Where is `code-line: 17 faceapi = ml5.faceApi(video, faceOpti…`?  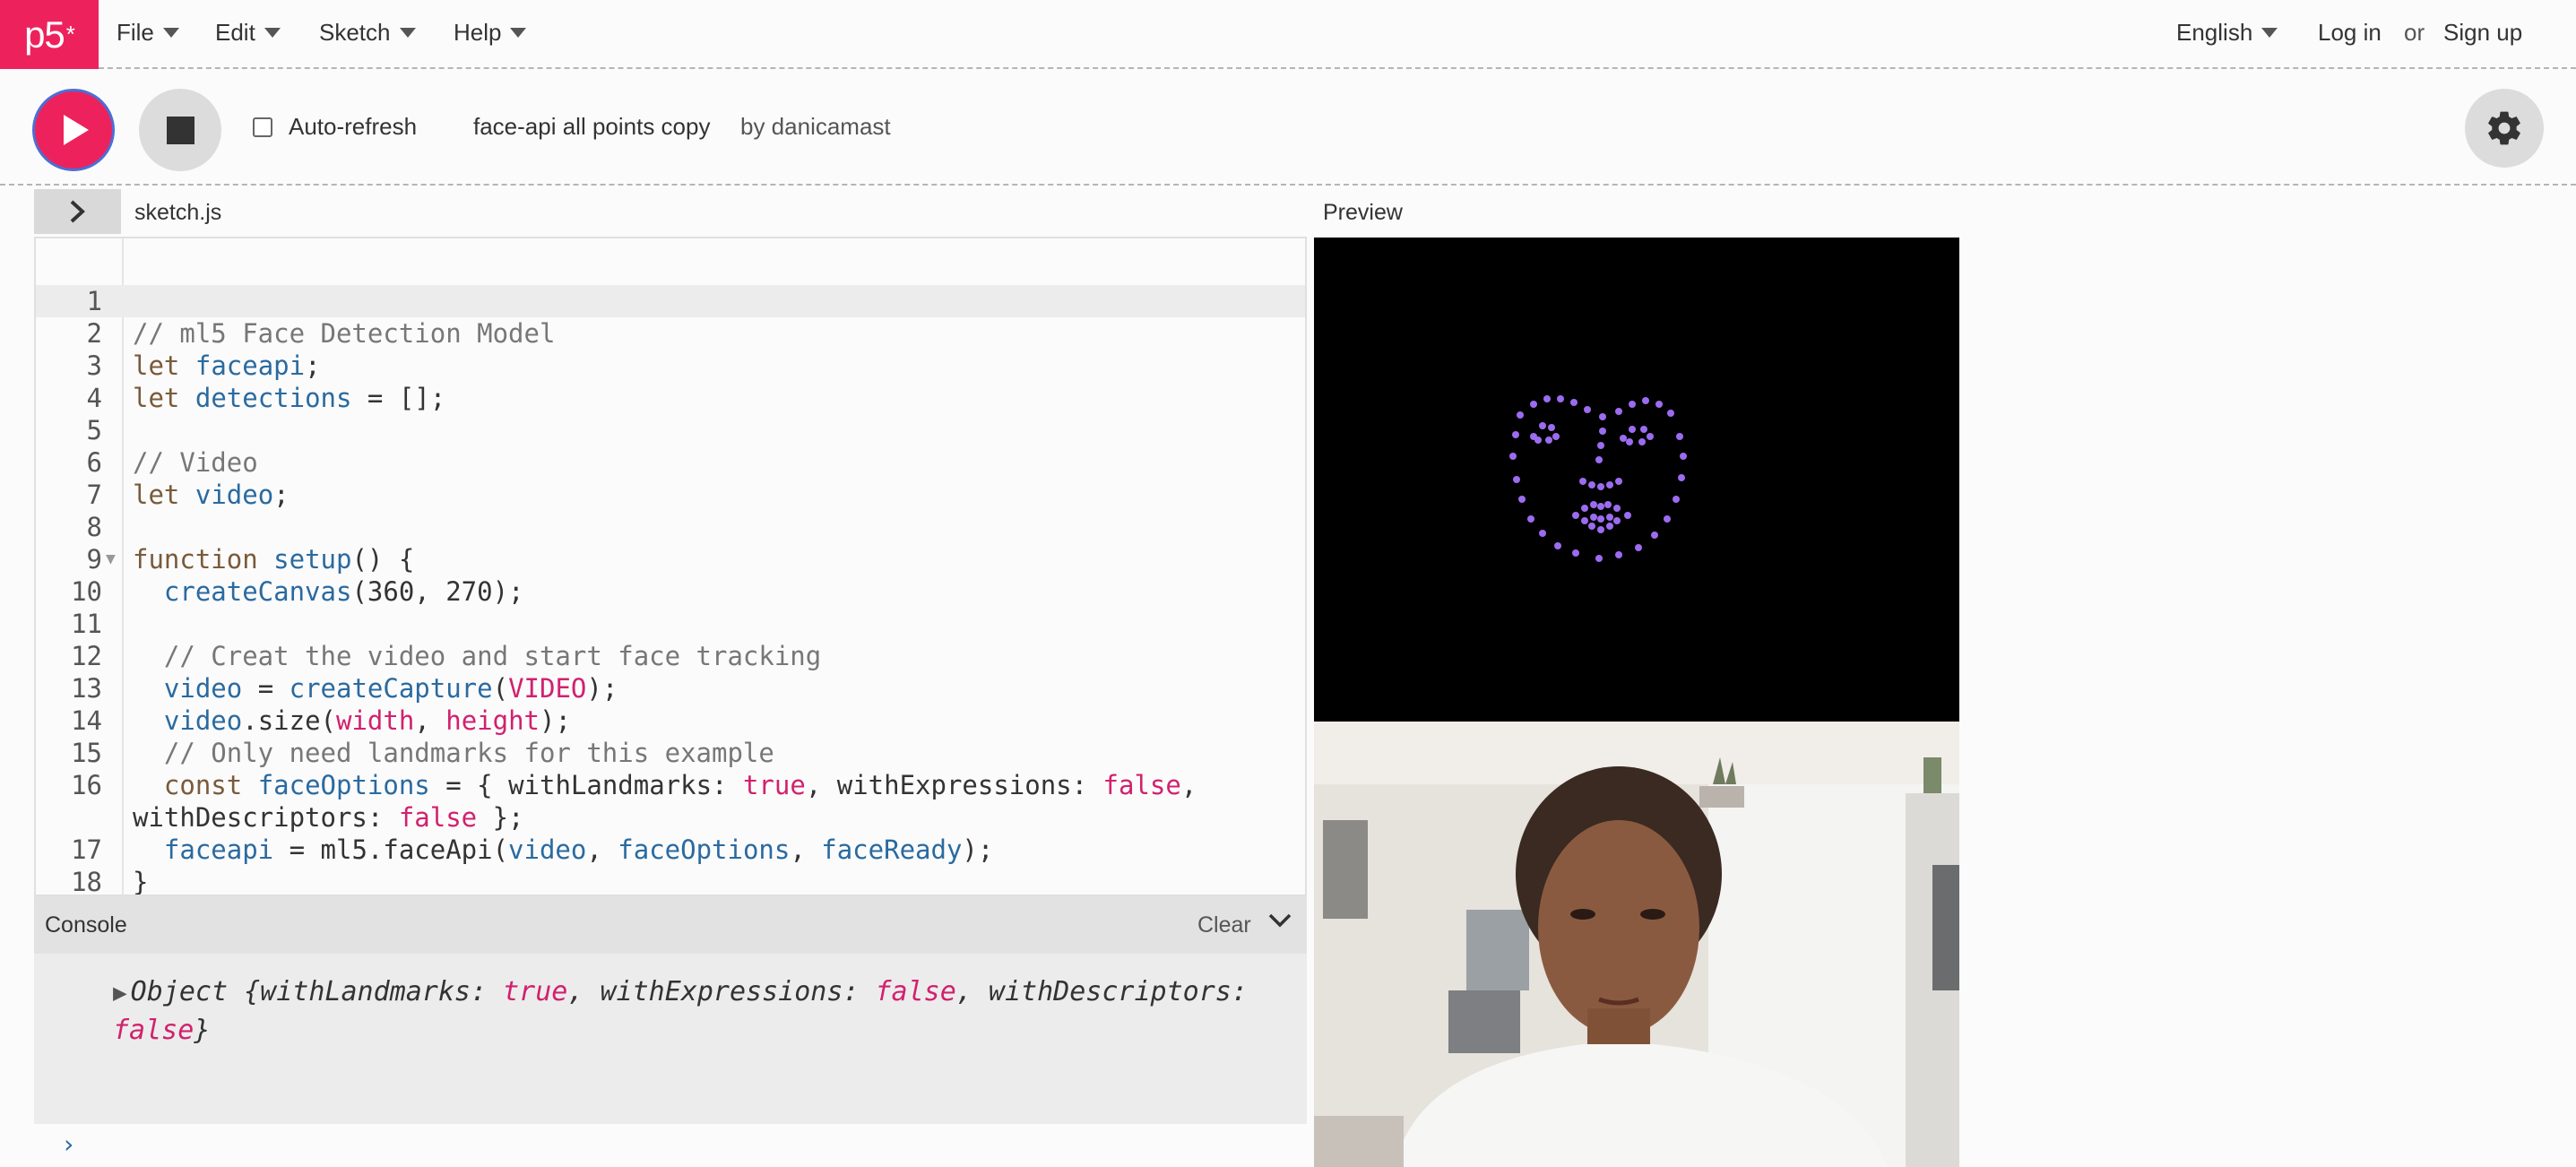 code-line: 17 faceapi = ml5.faceApi(video, faceOpti… is located at coordinates (670, 850).